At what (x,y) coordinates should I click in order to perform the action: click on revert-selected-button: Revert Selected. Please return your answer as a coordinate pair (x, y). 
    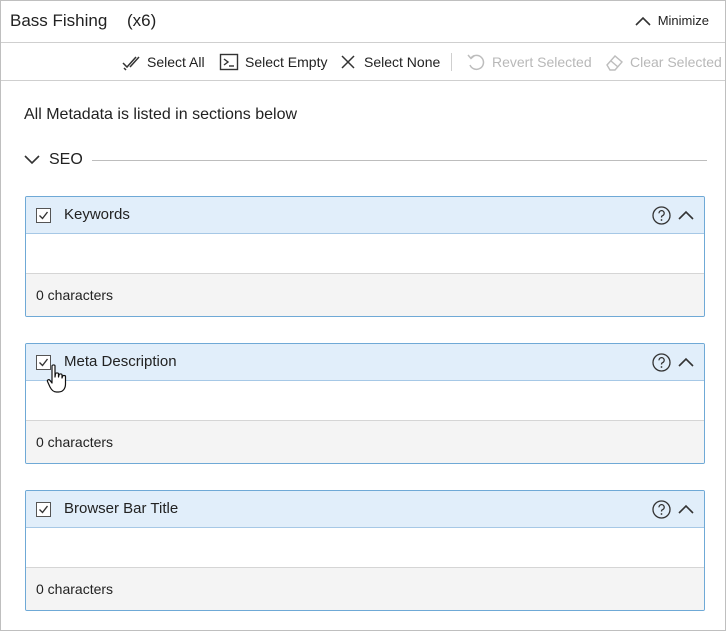
    Looking at the image, I should click on (529, 62).